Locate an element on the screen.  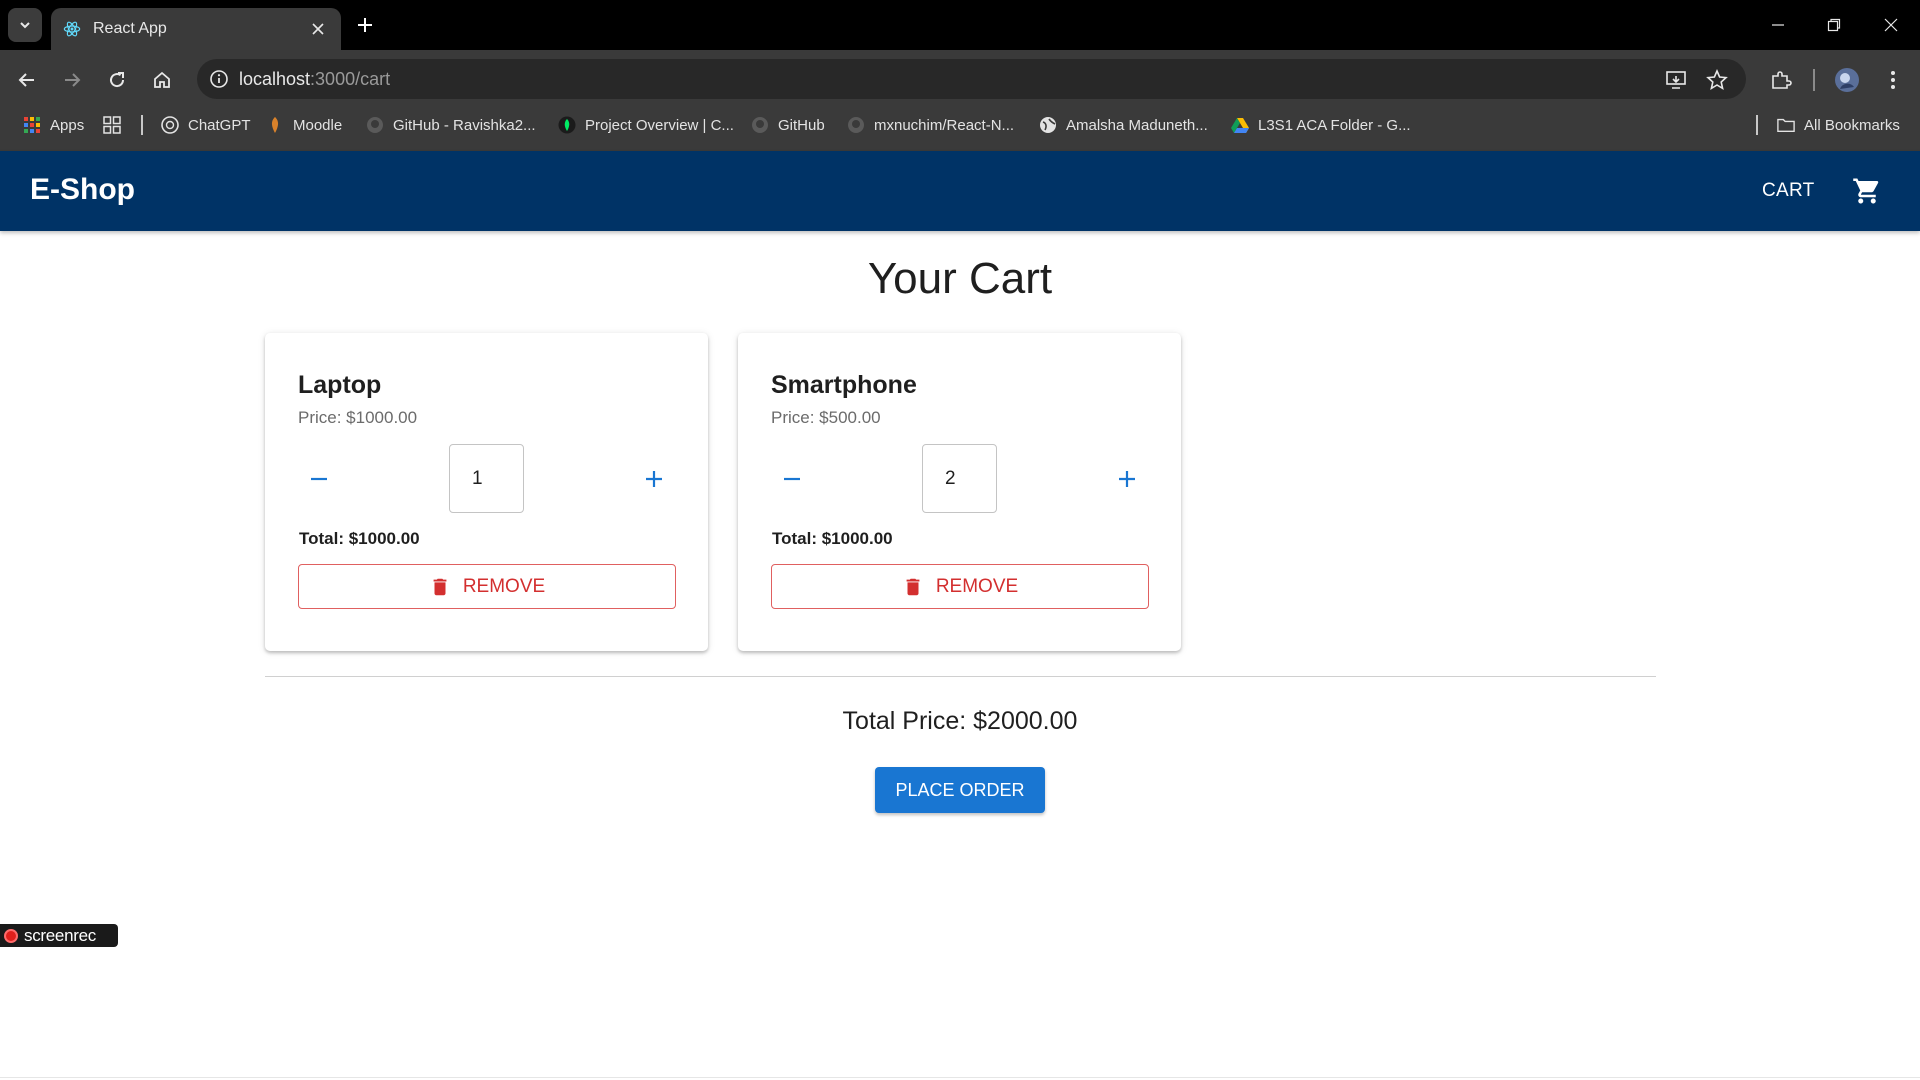
apps-grid-icon is located at coordinates (32, 125).